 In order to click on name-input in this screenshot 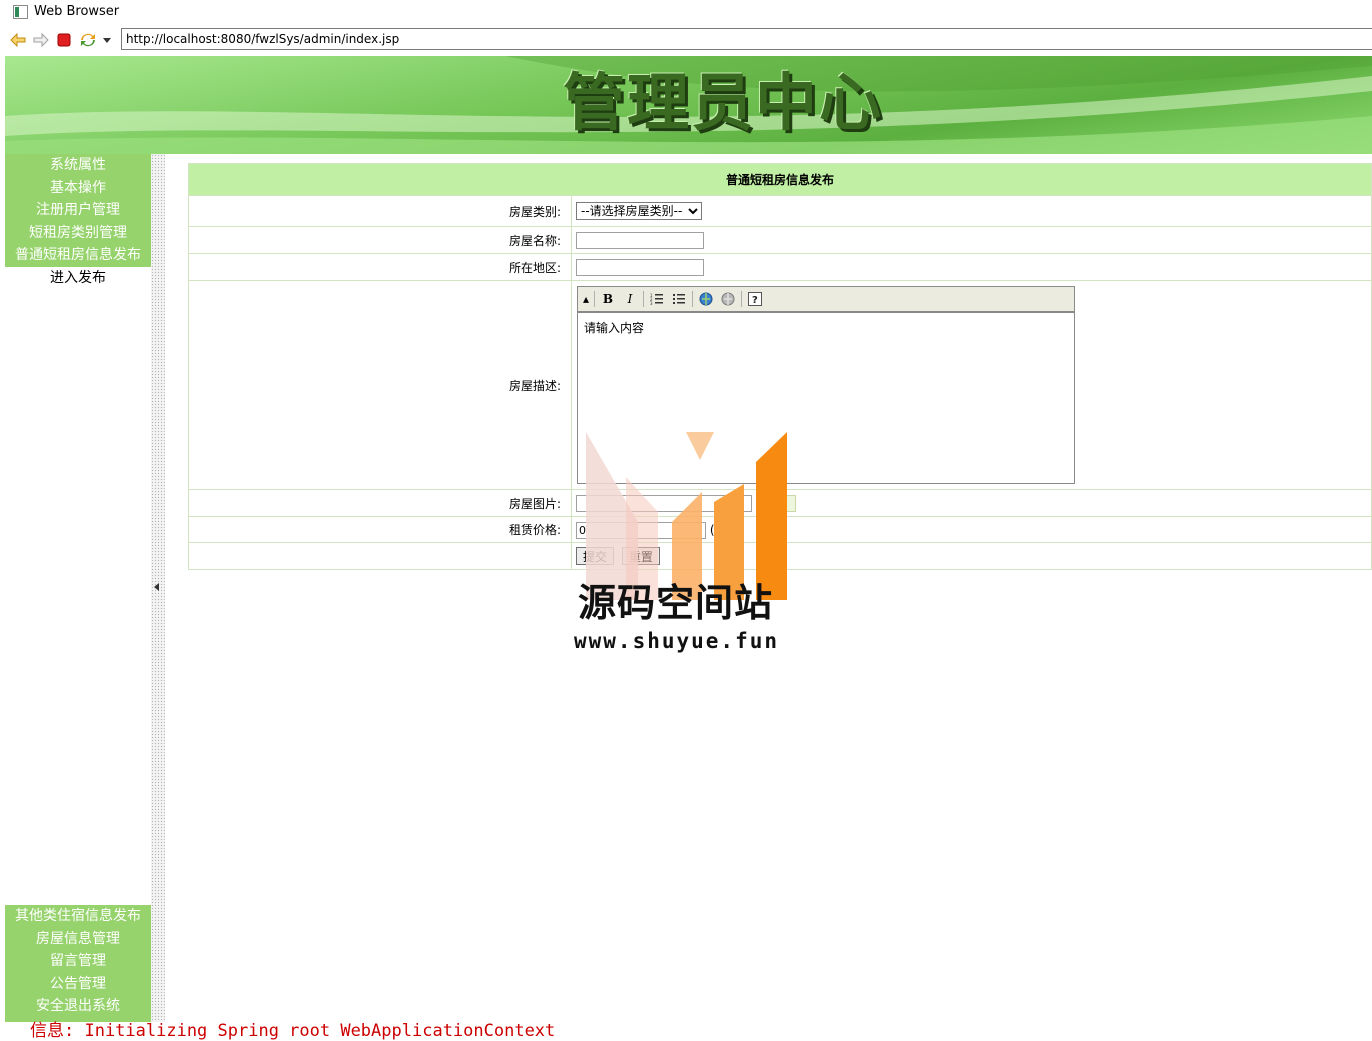, I will do `click(640, 240)`.